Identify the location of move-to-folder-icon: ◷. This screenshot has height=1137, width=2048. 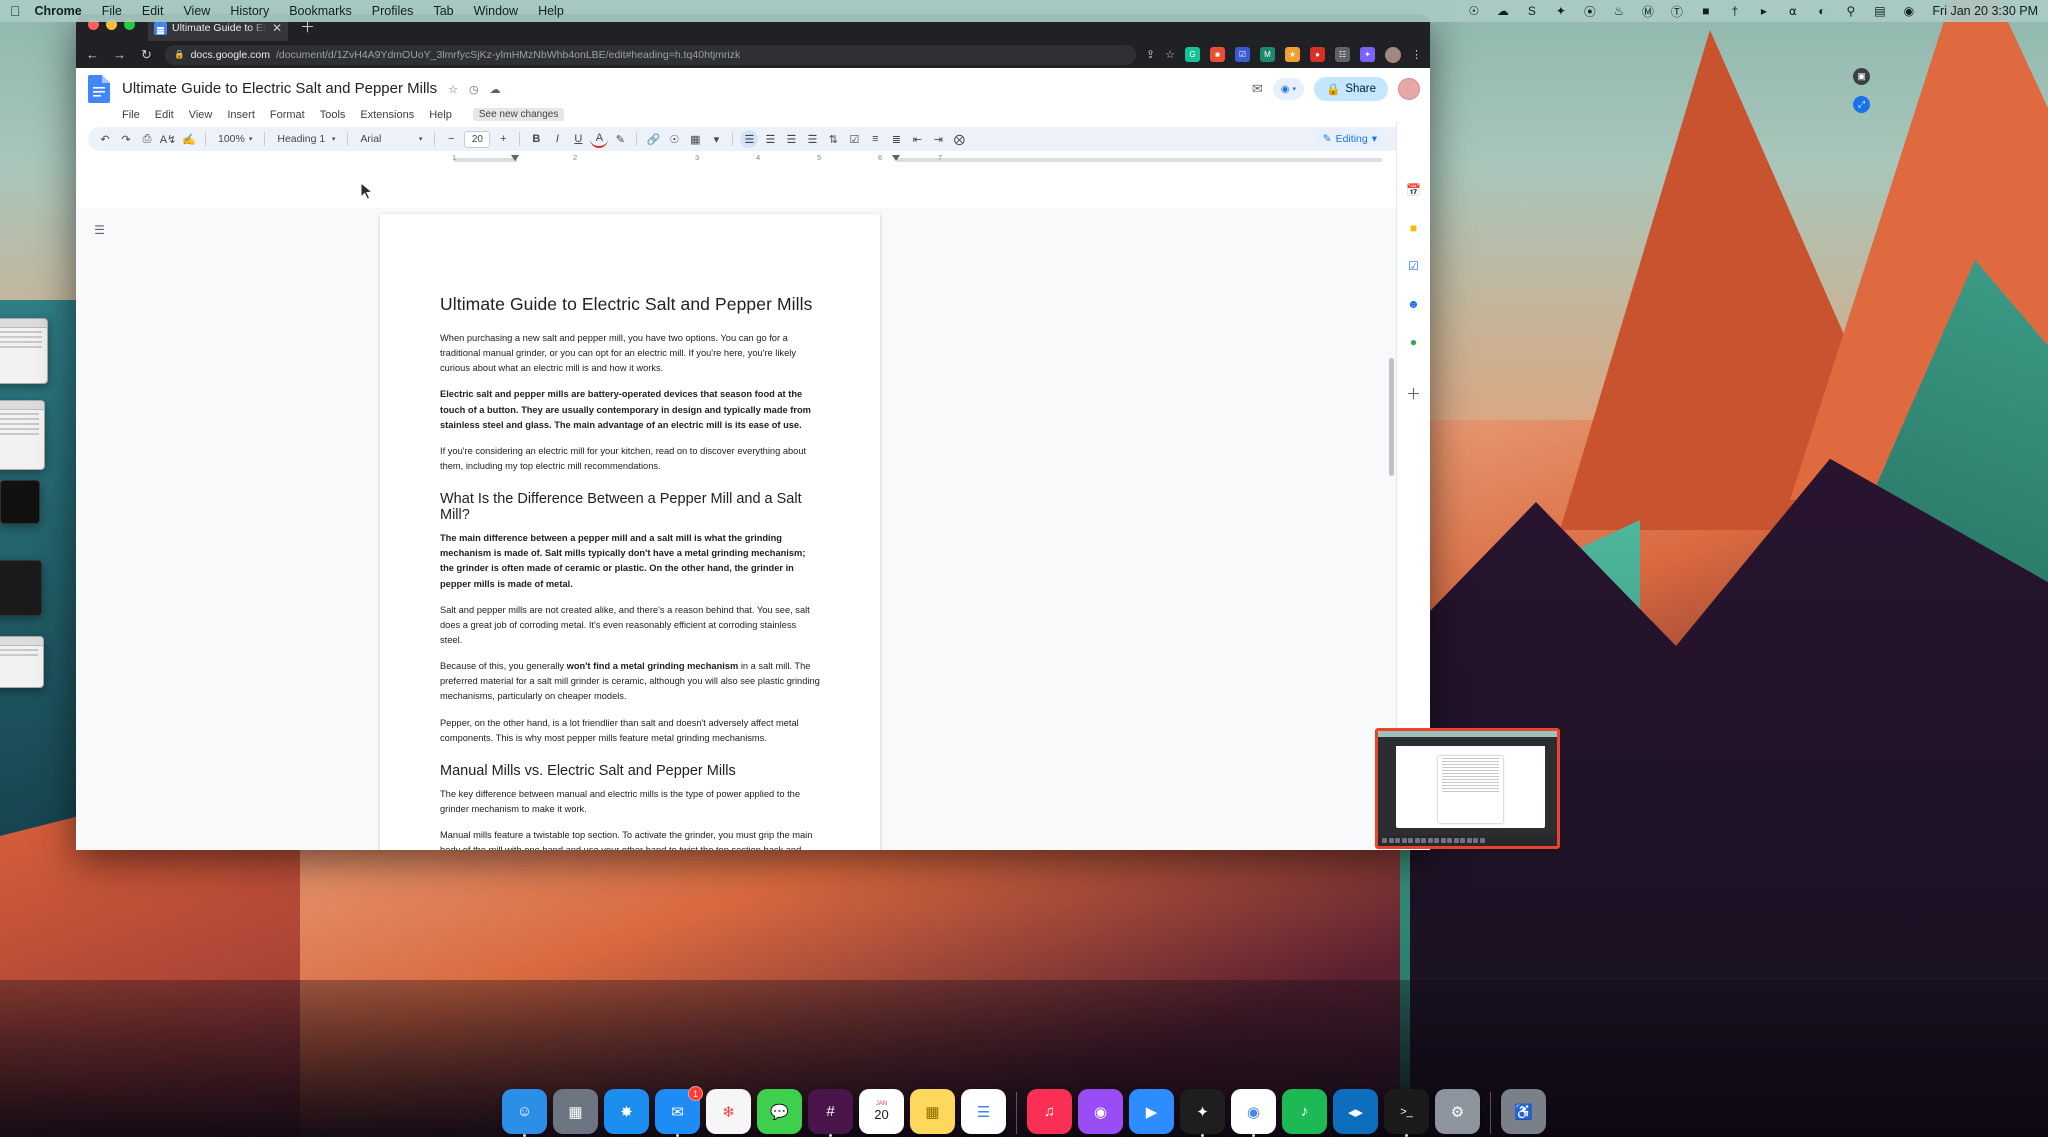
(474, 89).